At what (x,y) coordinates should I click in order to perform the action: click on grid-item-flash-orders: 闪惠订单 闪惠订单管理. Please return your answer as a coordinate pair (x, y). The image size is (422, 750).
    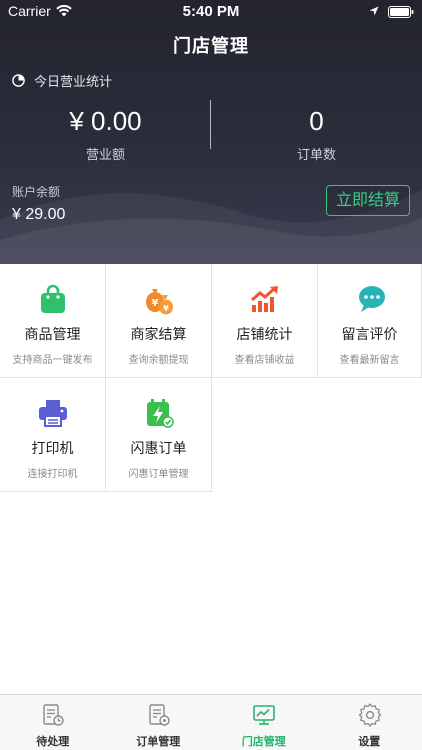
    Looking at the image, I should click on (159, 435).